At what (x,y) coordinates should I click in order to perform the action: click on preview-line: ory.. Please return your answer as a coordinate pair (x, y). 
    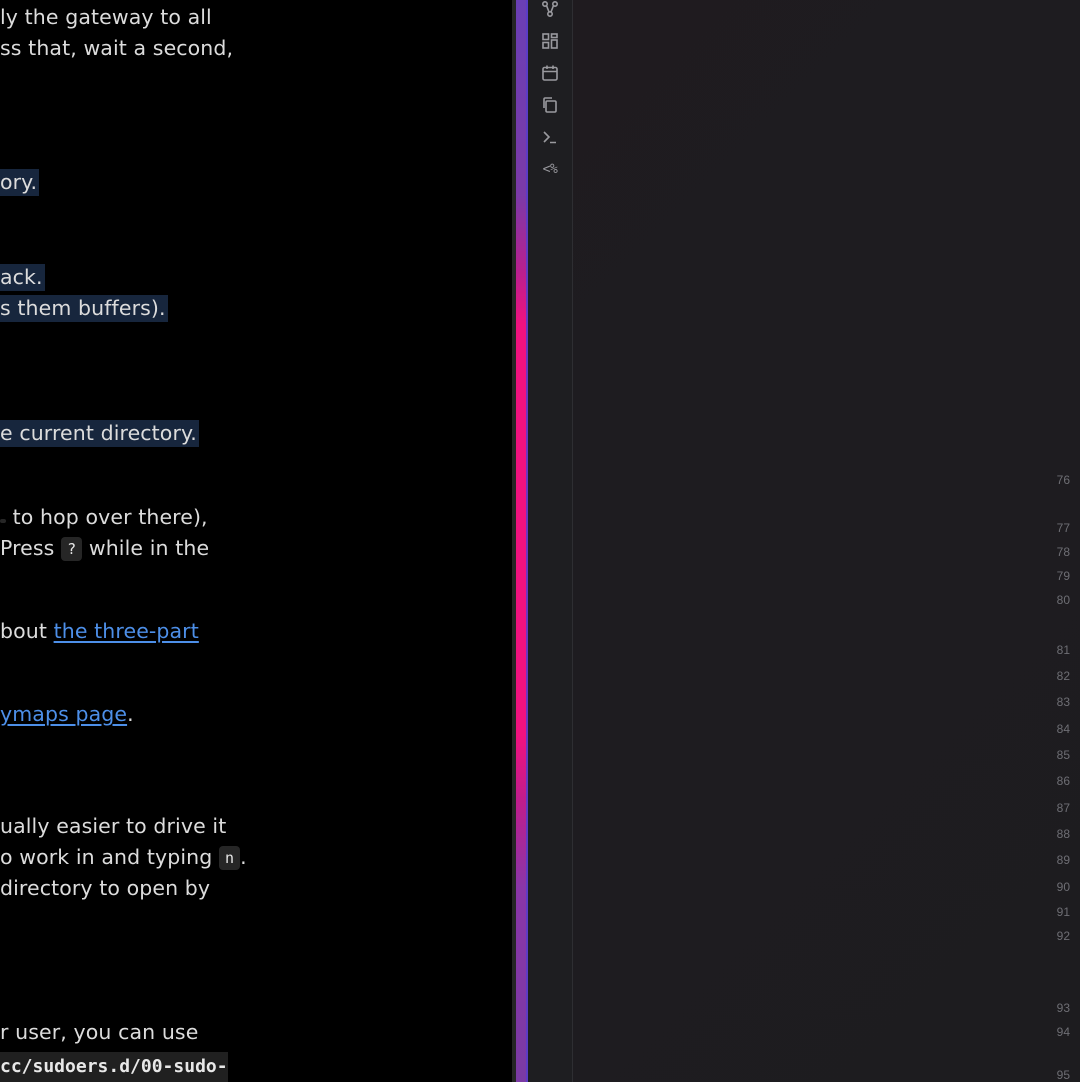
    Looking at the image, I should click on (20, 182).